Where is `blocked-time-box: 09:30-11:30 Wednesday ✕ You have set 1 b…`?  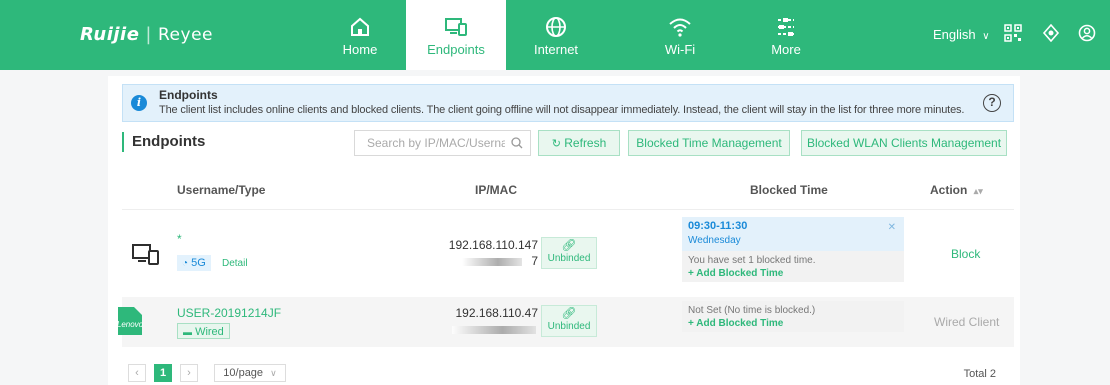
blocked-time-box: 09:30-11:30 Wednesday ✕ You have set 1 b… is located at coordinates (793, 249).